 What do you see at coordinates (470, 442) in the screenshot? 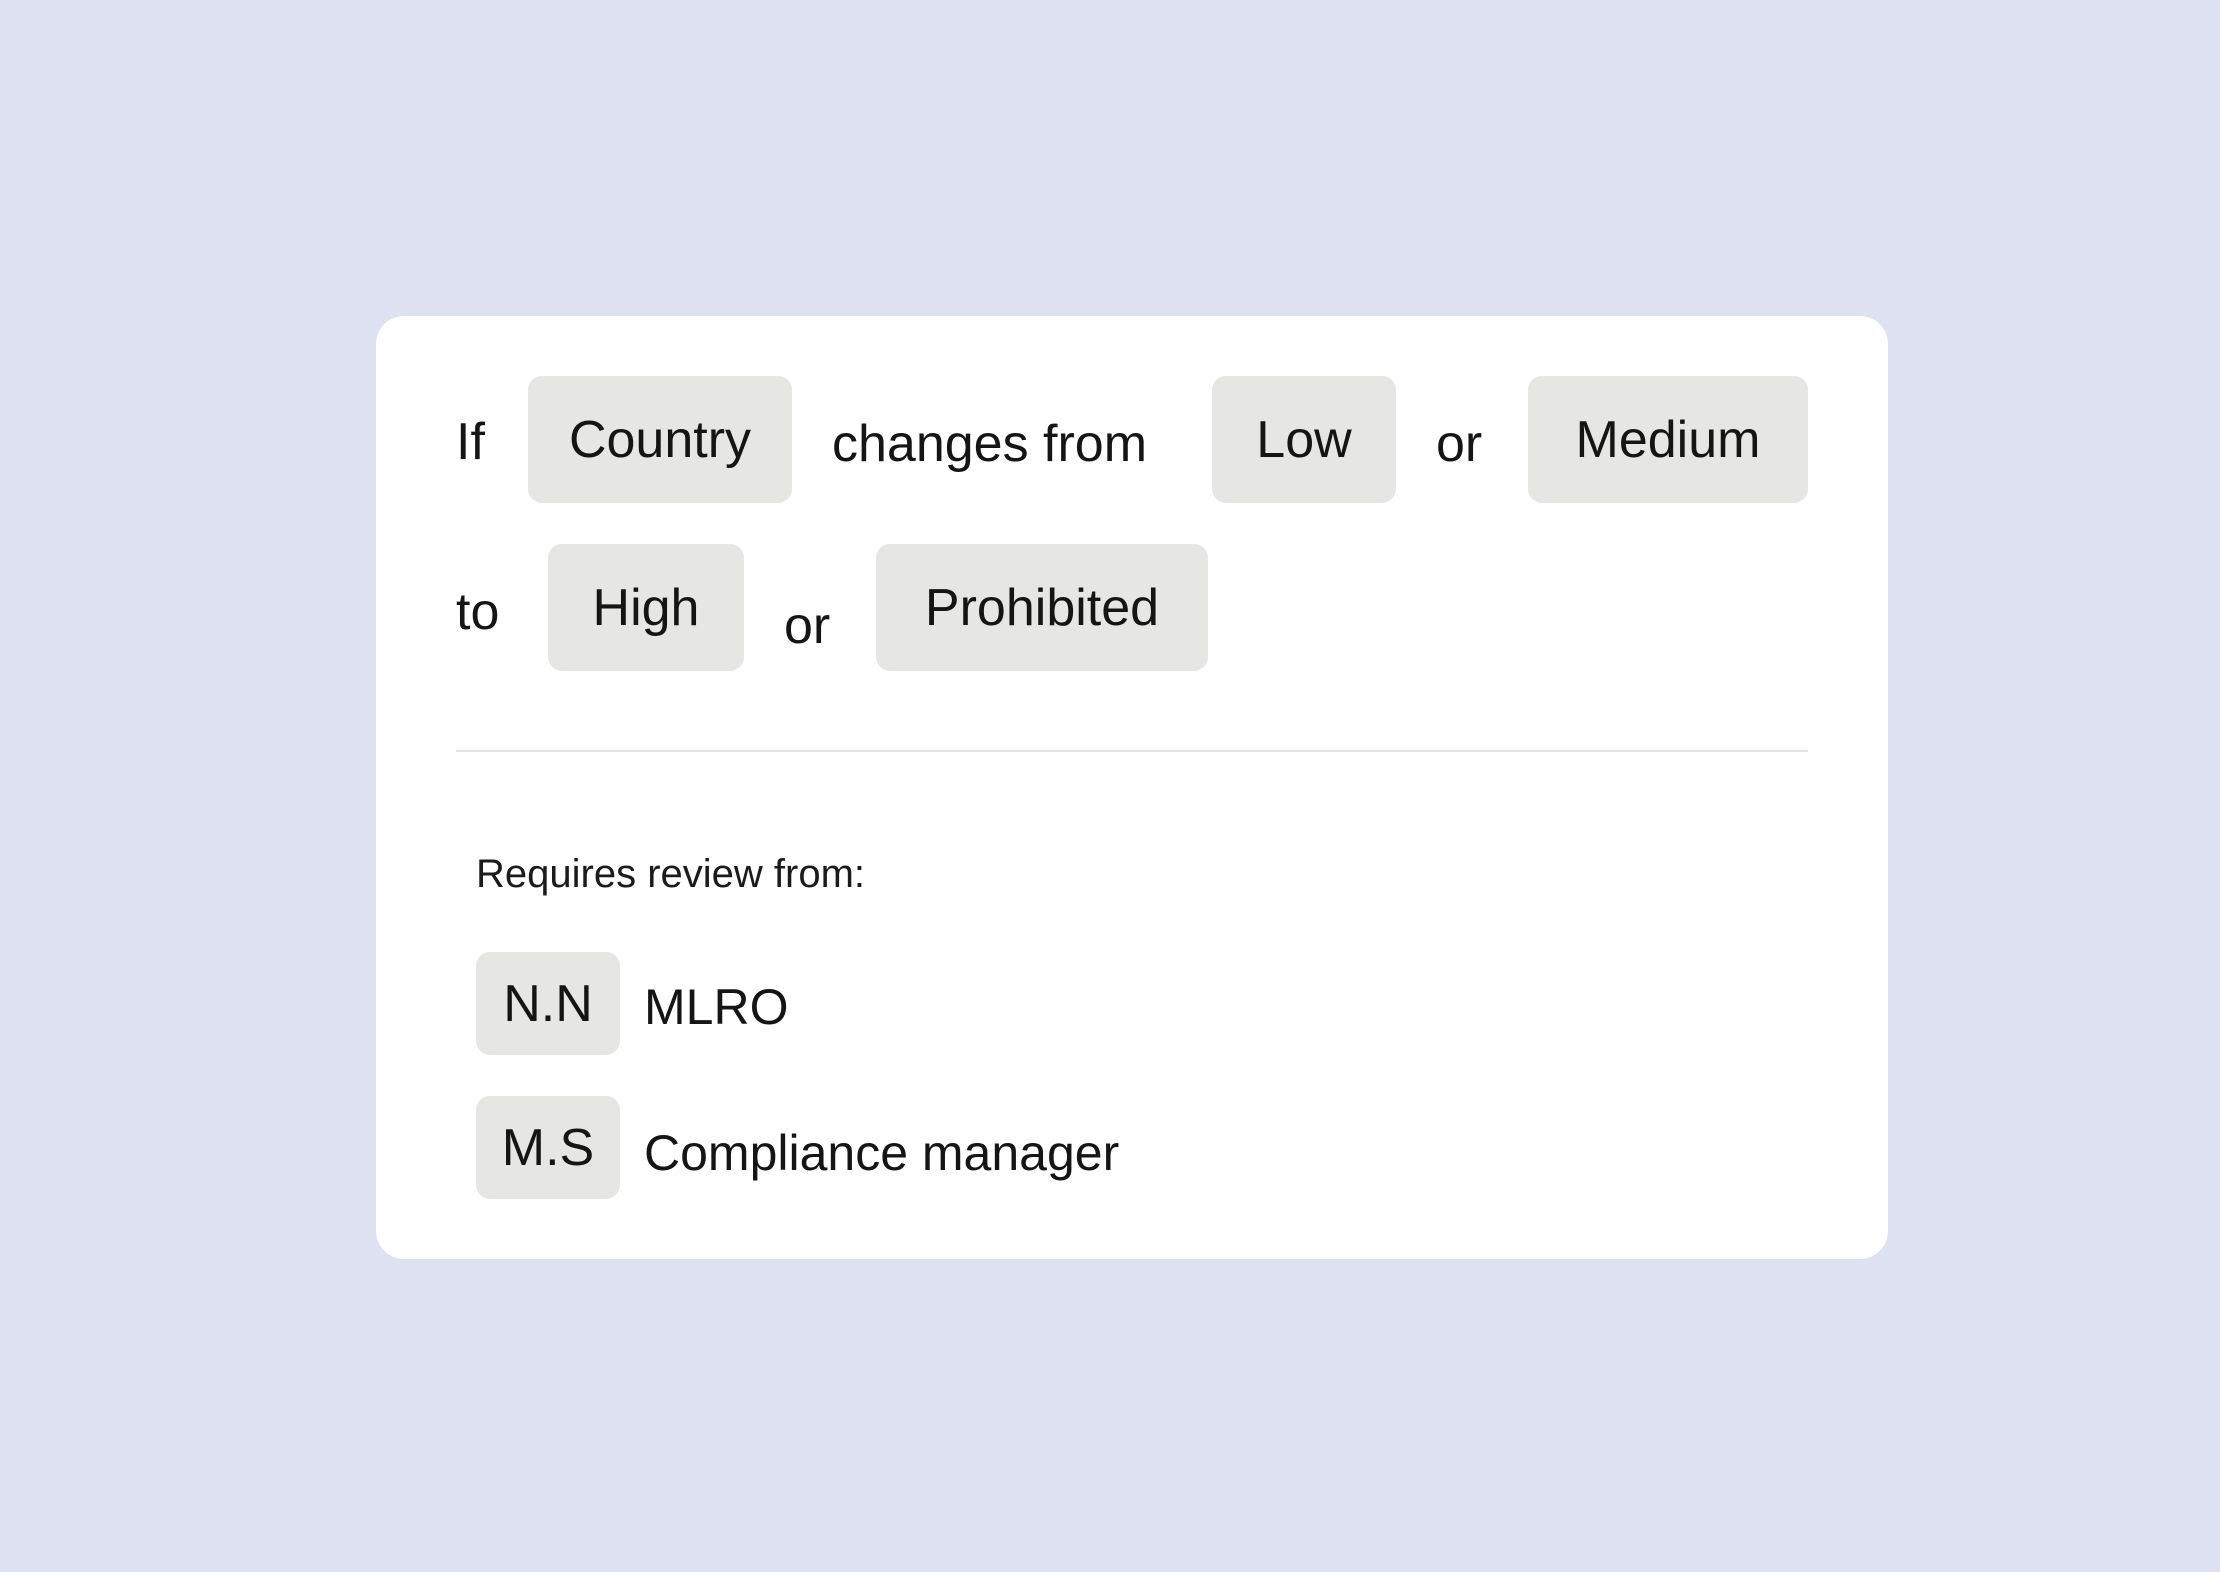
I see `if-text: If` at bounding box center [470, 442].